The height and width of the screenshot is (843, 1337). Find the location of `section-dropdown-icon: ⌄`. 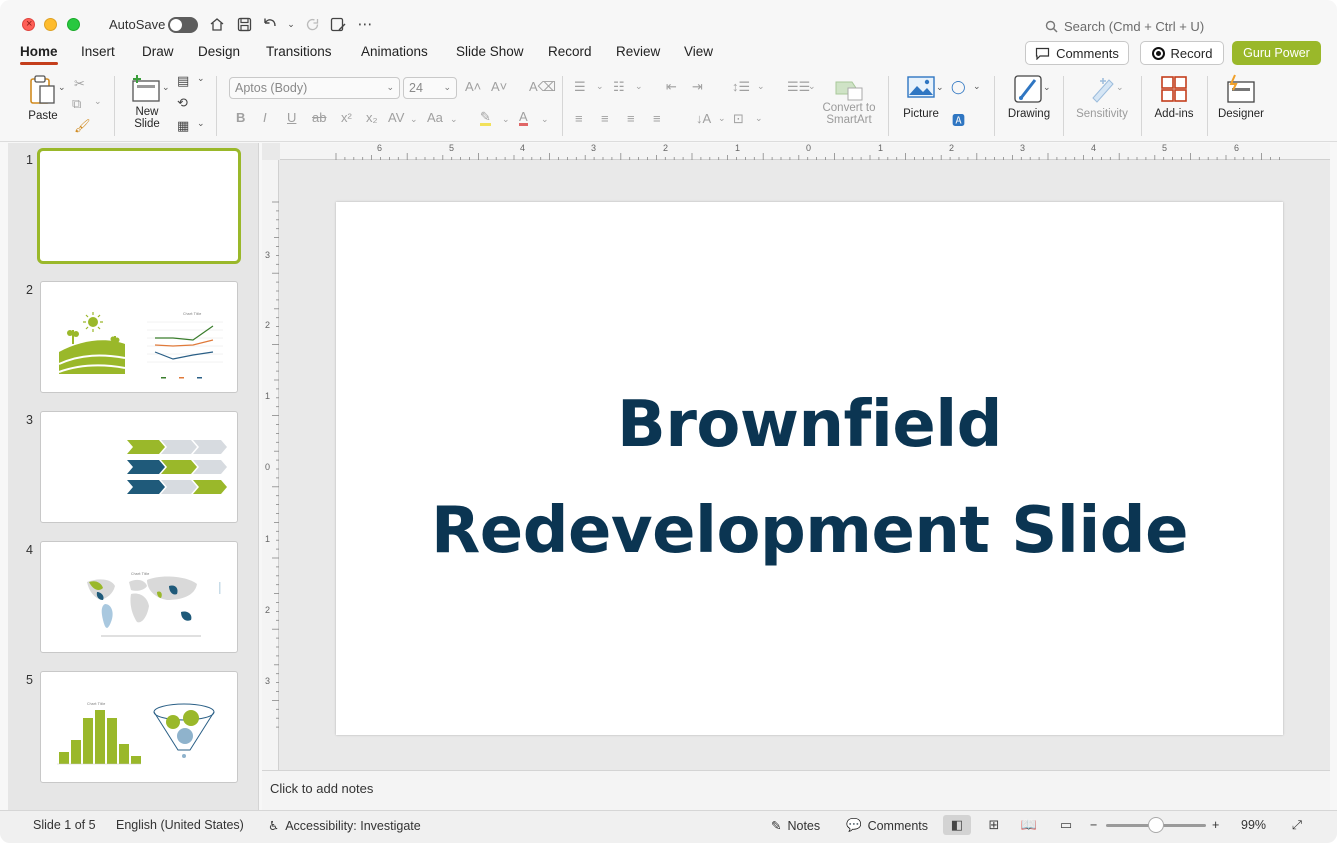

section-dropdown-icon: ⌄ is located at coordinates (201, 123).